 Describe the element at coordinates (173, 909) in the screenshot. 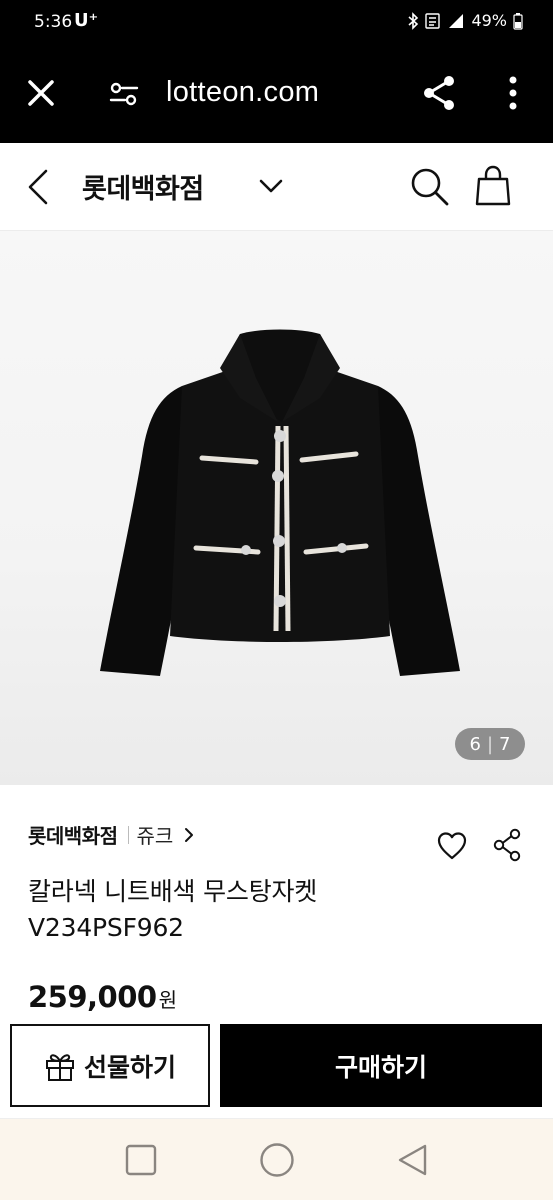

I see `product-name: 칼라넥 니트배색 무스탕자켓 V234PSF962` at that location.